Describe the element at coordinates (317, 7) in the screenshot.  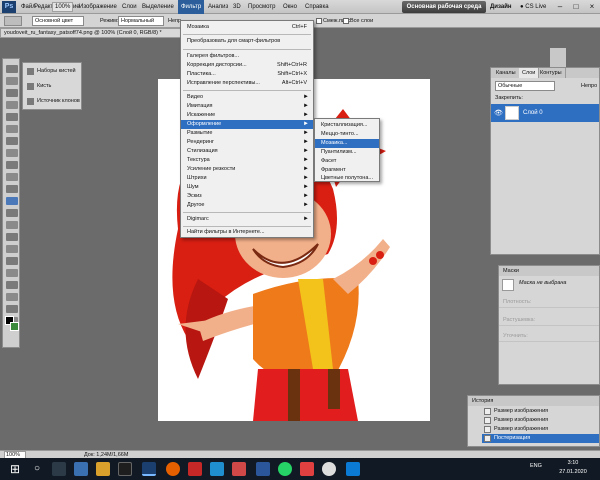
I see `menu-help: Справка` at that location.